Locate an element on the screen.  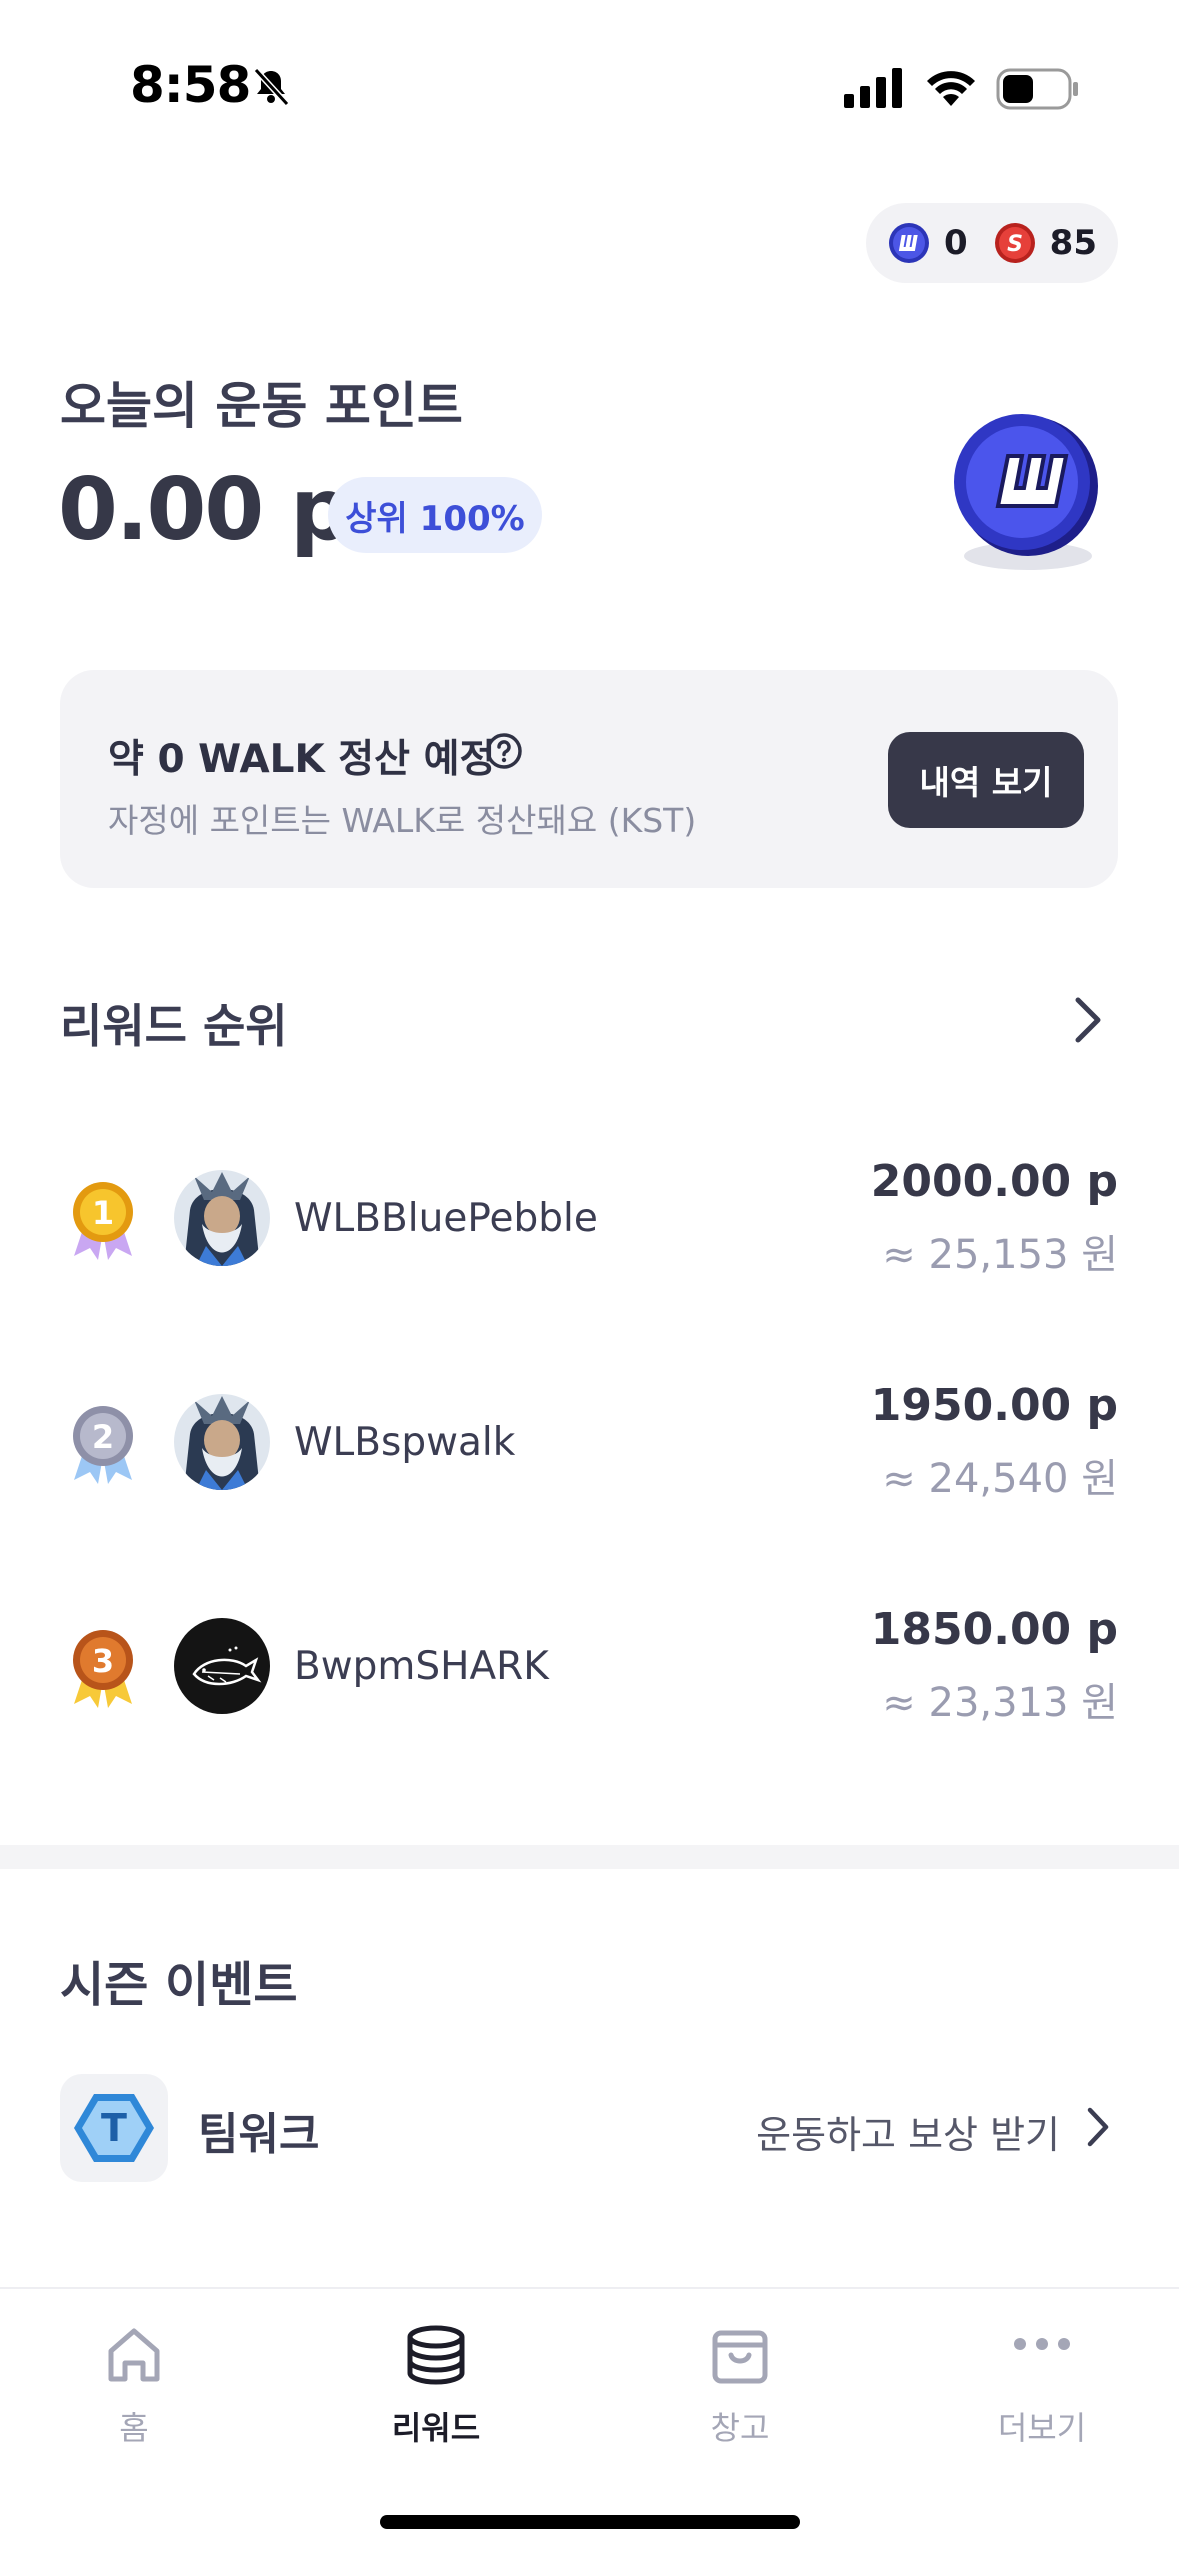
silver-medal-icon: 2 is located at coordinates (103, 1445).